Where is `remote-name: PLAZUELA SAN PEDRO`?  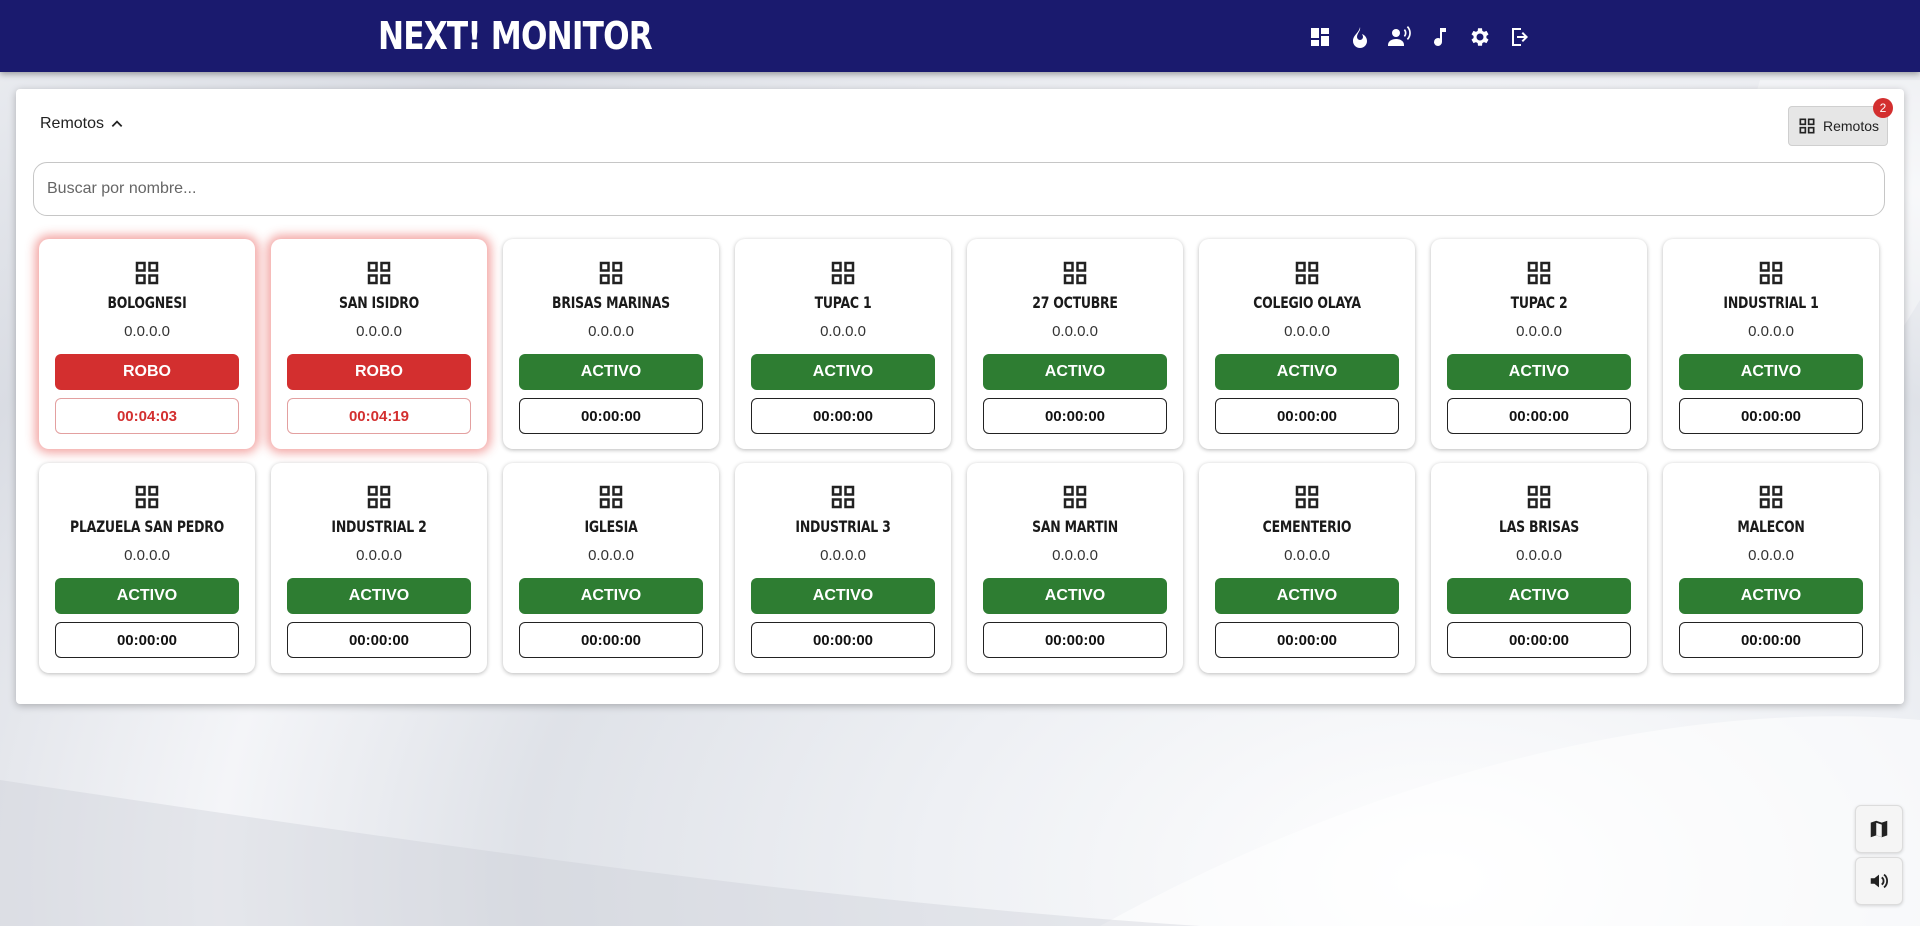 remote-name: PLAZUELA SAN PEDRO is located at coordinates (147, 526).